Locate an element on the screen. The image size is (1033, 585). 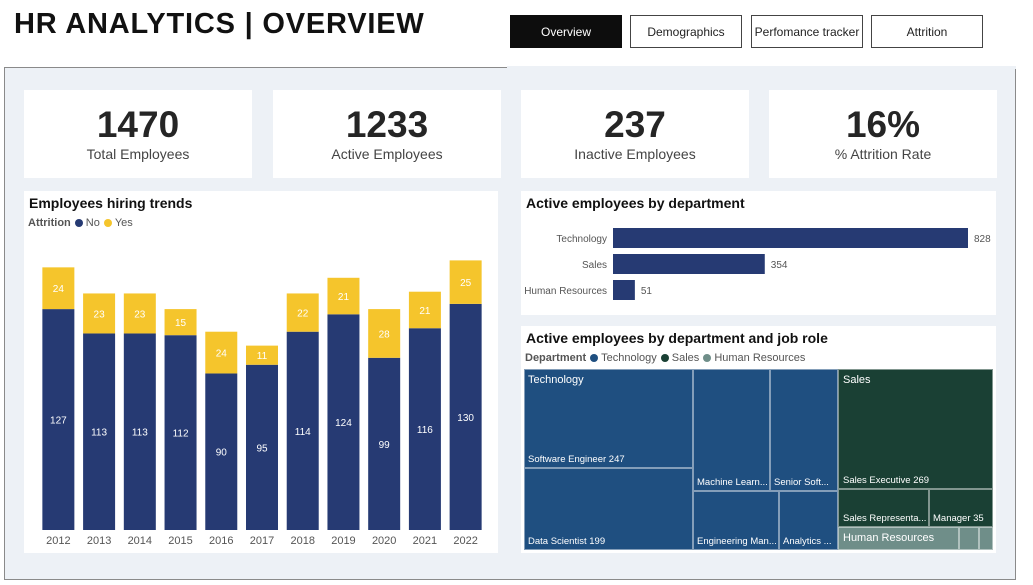
legend-item-sales: Sales is located at coordinates (680, 358).